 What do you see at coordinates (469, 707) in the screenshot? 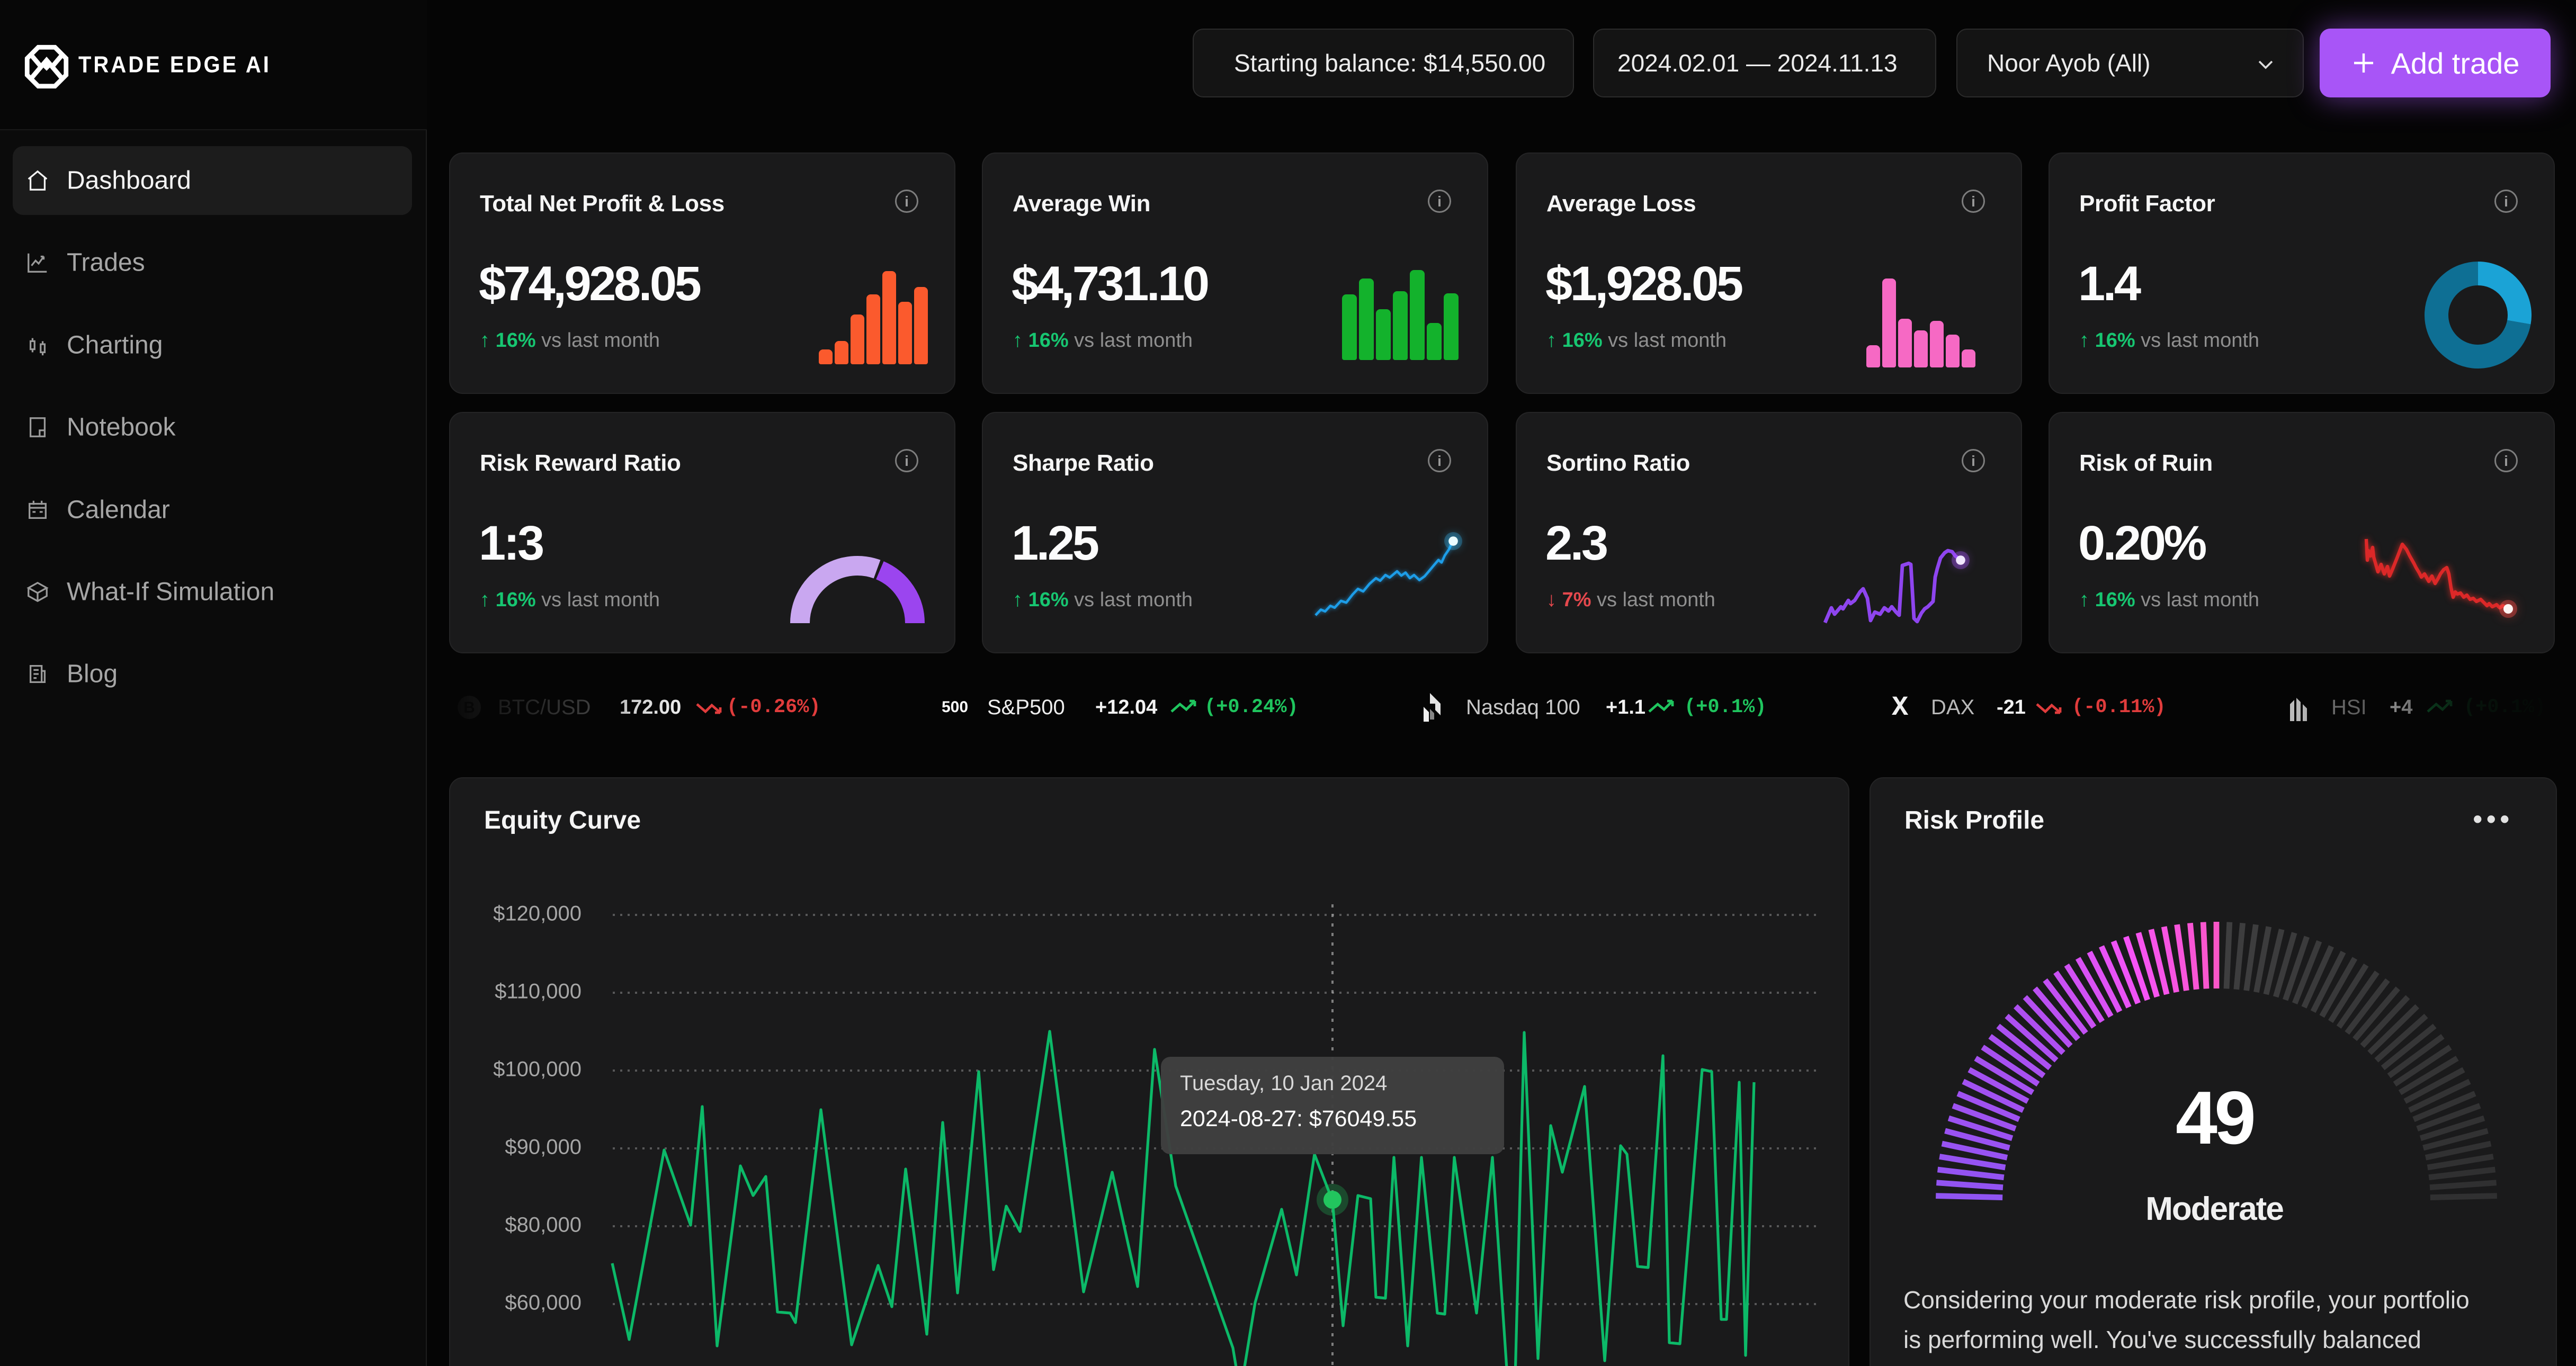
I see `svg-text: B` at bounding box center [469, 707].